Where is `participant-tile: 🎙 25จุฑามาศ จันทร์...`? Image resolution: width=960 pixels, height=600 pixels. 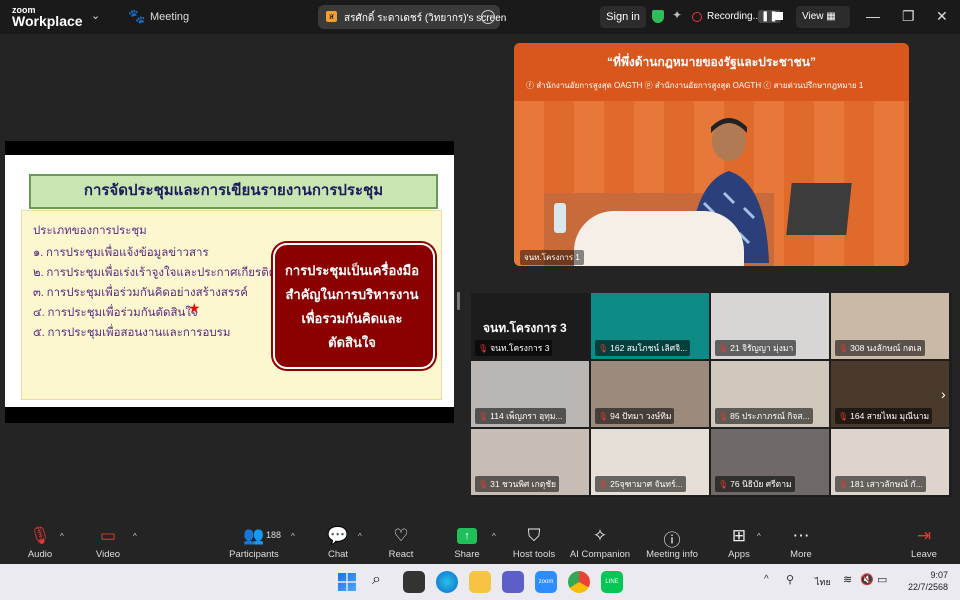 participant-tile: 🎙 25จุฑามาศ จันทร์... is located at coordinates (650, 462).